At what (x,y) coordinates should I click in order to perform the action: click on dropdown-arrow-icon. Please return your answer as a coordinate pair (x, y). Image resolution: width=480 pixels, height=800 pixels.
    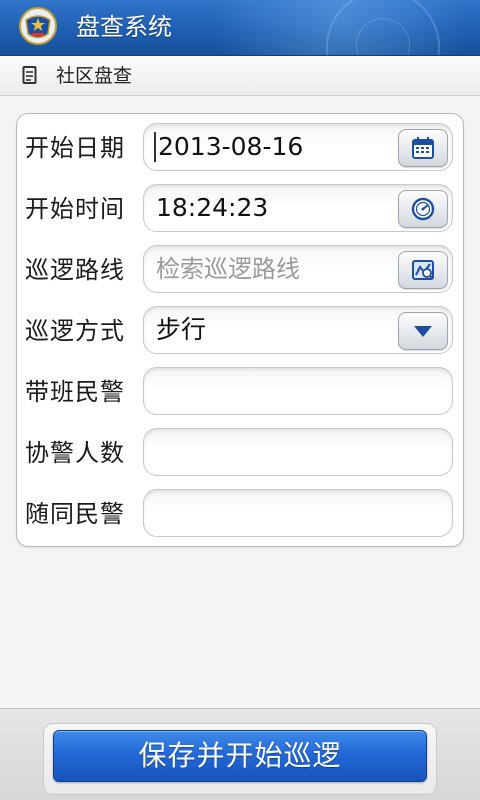
    Looking at the image, I should click on (423, 331).